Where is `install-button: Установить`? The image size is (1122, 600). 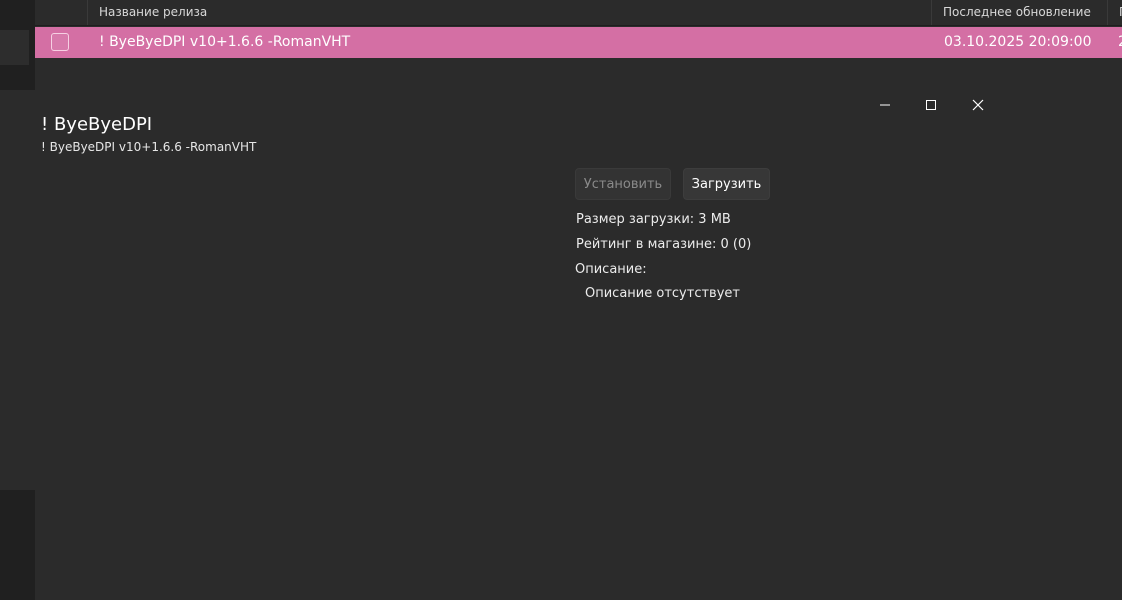 install-button: Установить is located at coordinates (623, 184).